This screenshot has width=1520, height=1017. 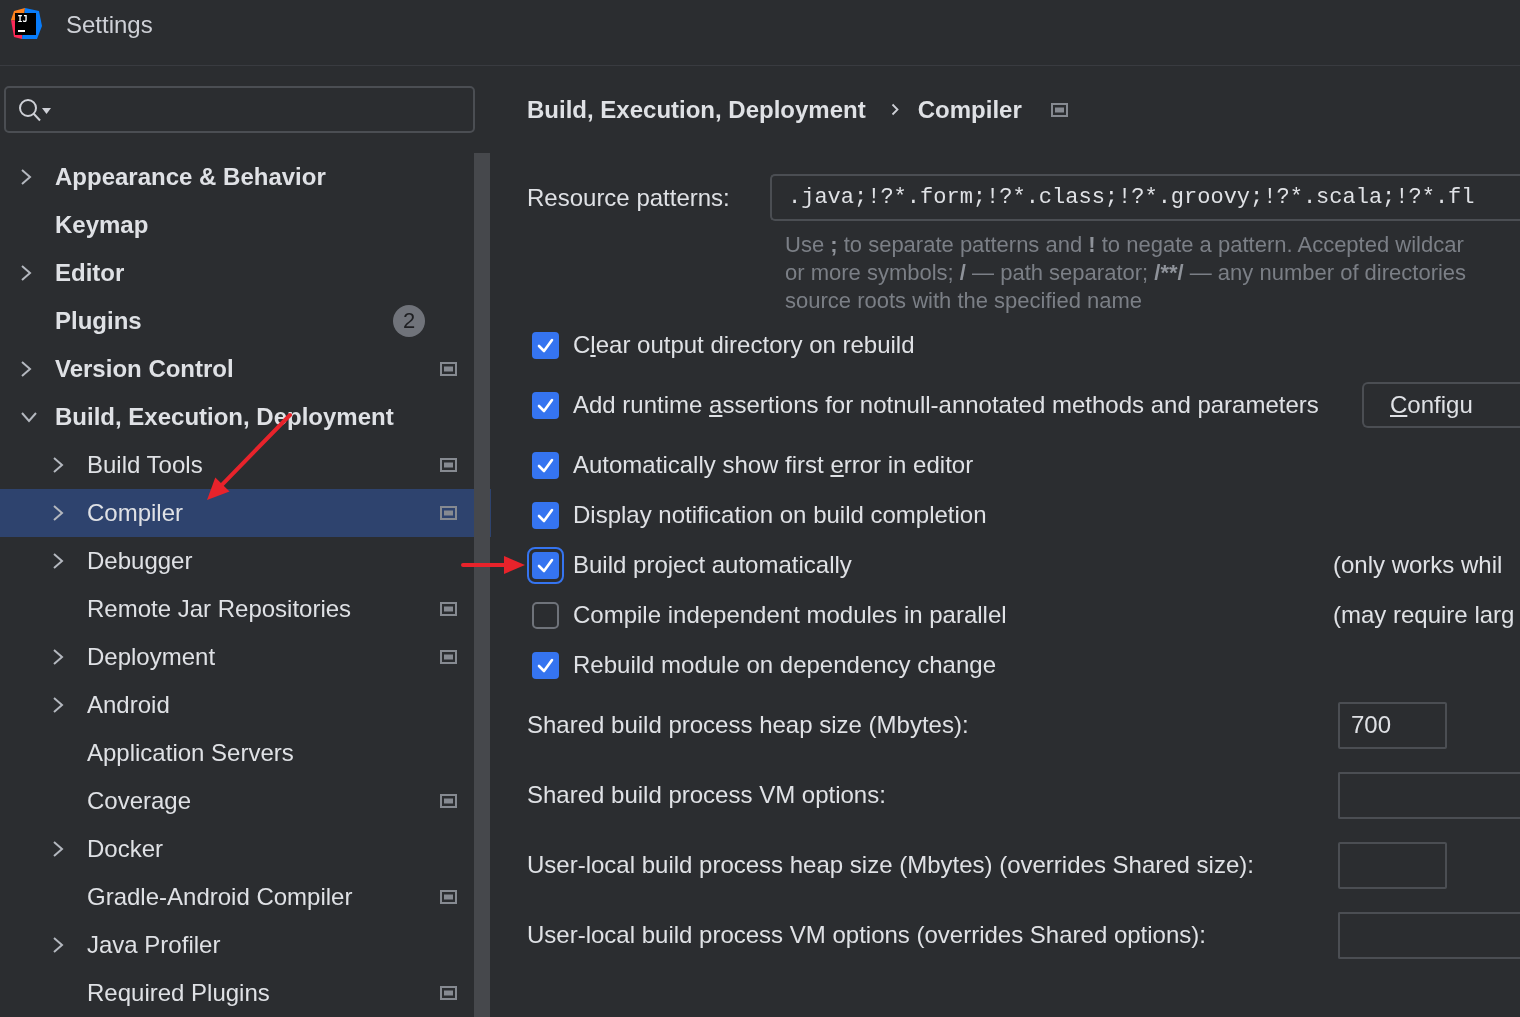 What do you see at coordinates (239, 109) in the screenshot?
I see `search-field` at bounding box center [239, 109].